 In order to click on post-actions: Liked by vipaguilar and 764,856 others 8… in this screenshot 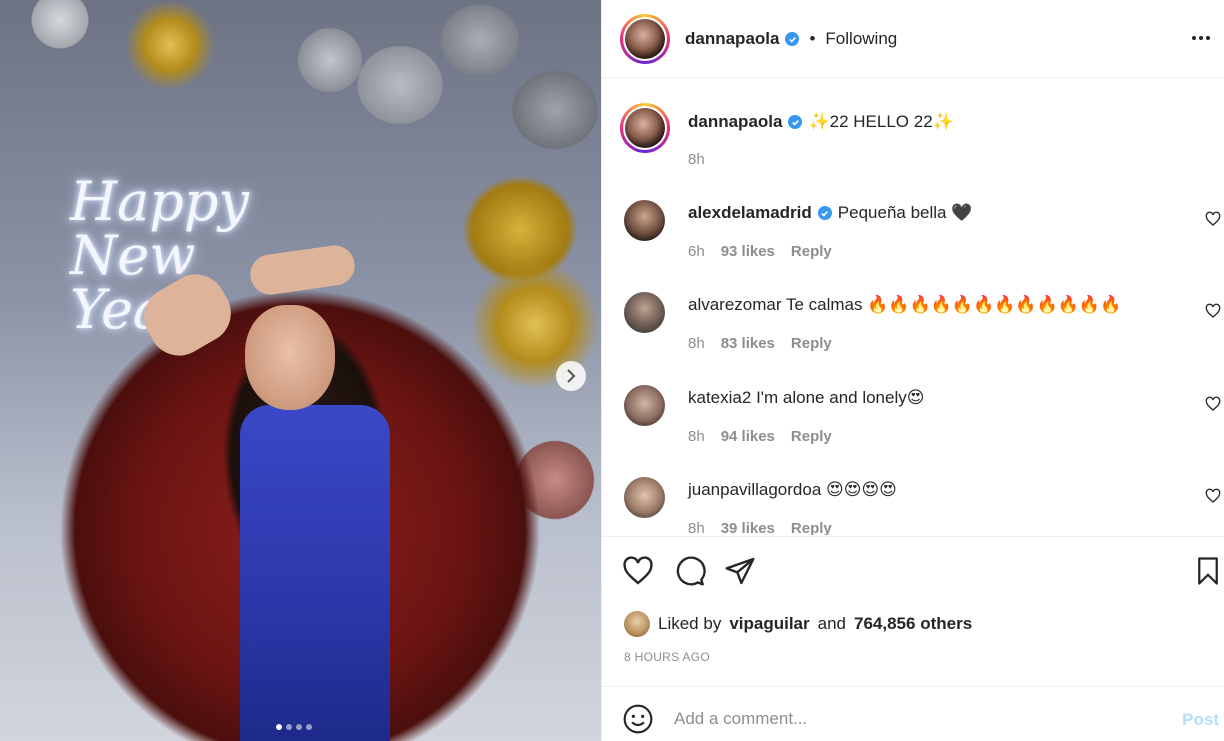, I will do `click(913, 611)`.